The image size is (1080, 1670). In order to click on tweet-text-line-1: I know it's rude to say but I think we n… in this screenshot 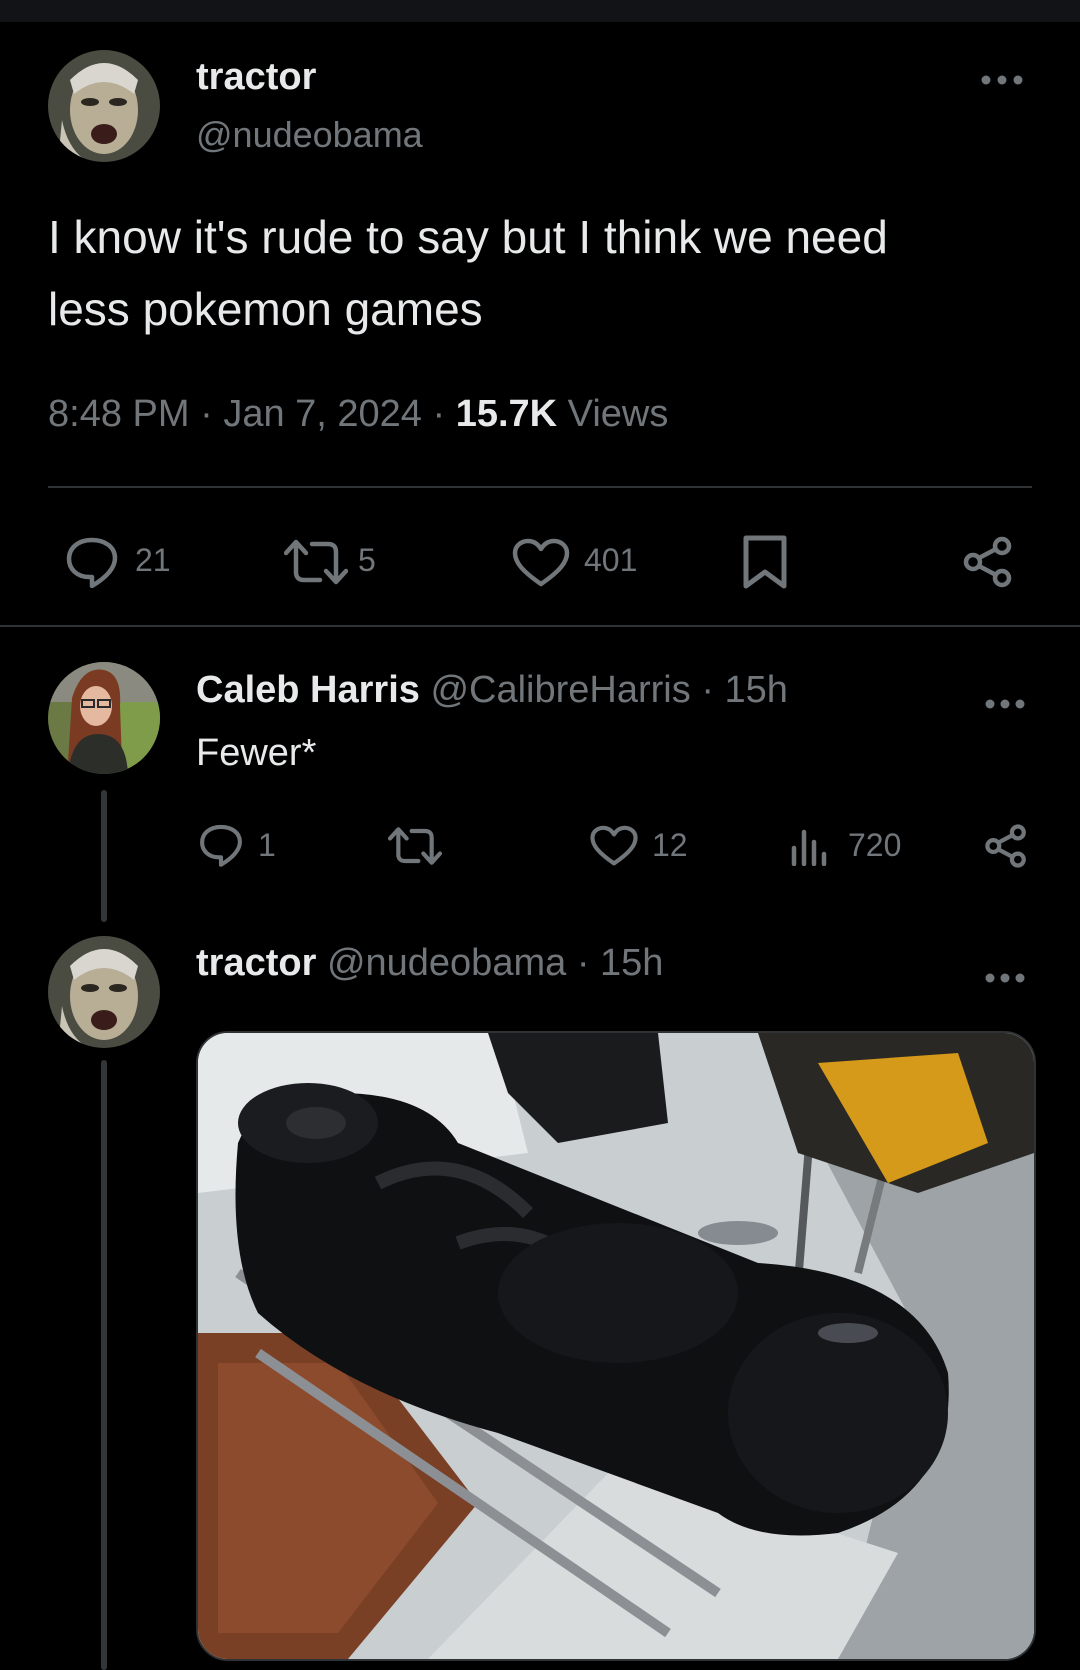, I will do `click(468, 237)`.